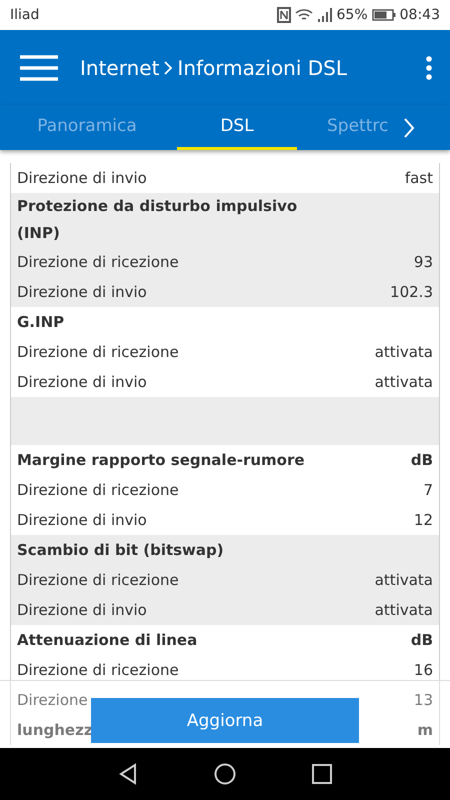 This screenshot has height=800, width=450. What do you see at coordinates (161, 460) in the screenshot?
I see `row-label: Margine rapporto segnale-rumore` at bounding box center [161, 460].